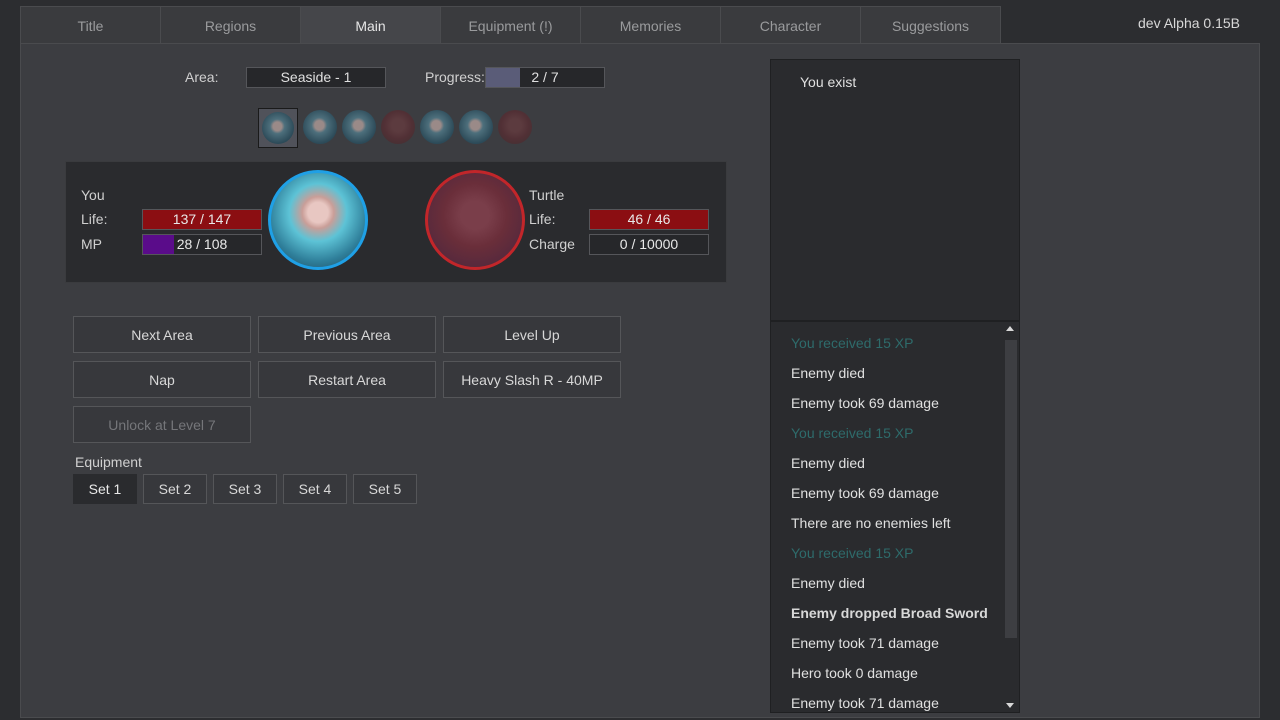 The image size is (1280, 720). What do you see at coordinates (162, 379) in the screenshot?
I see `nap-button: Nap` at bounding box center [162, 379].